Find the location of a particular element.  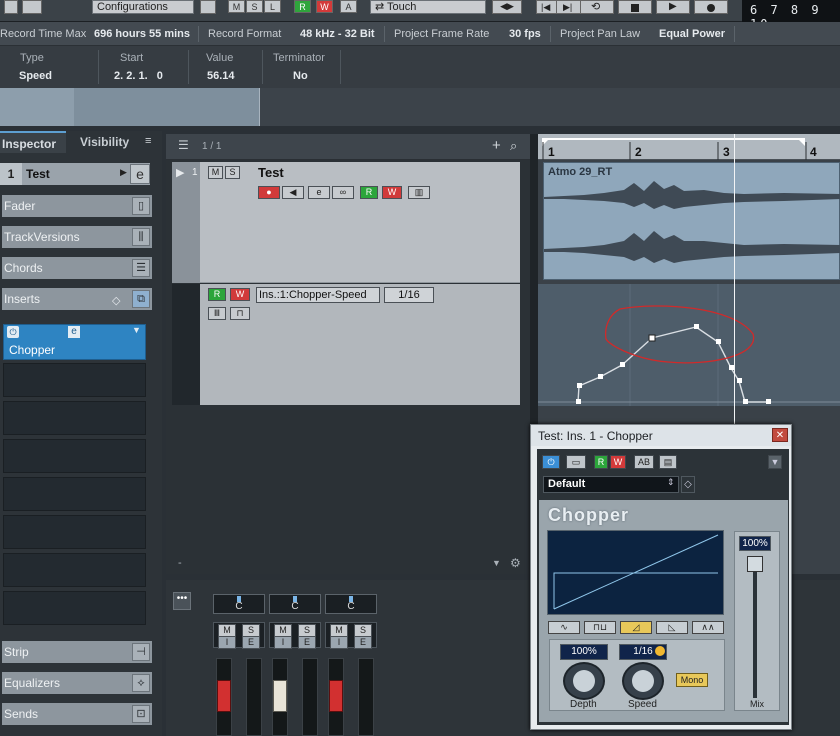

record-enable-button: ● is located at coordinates (269, 192).